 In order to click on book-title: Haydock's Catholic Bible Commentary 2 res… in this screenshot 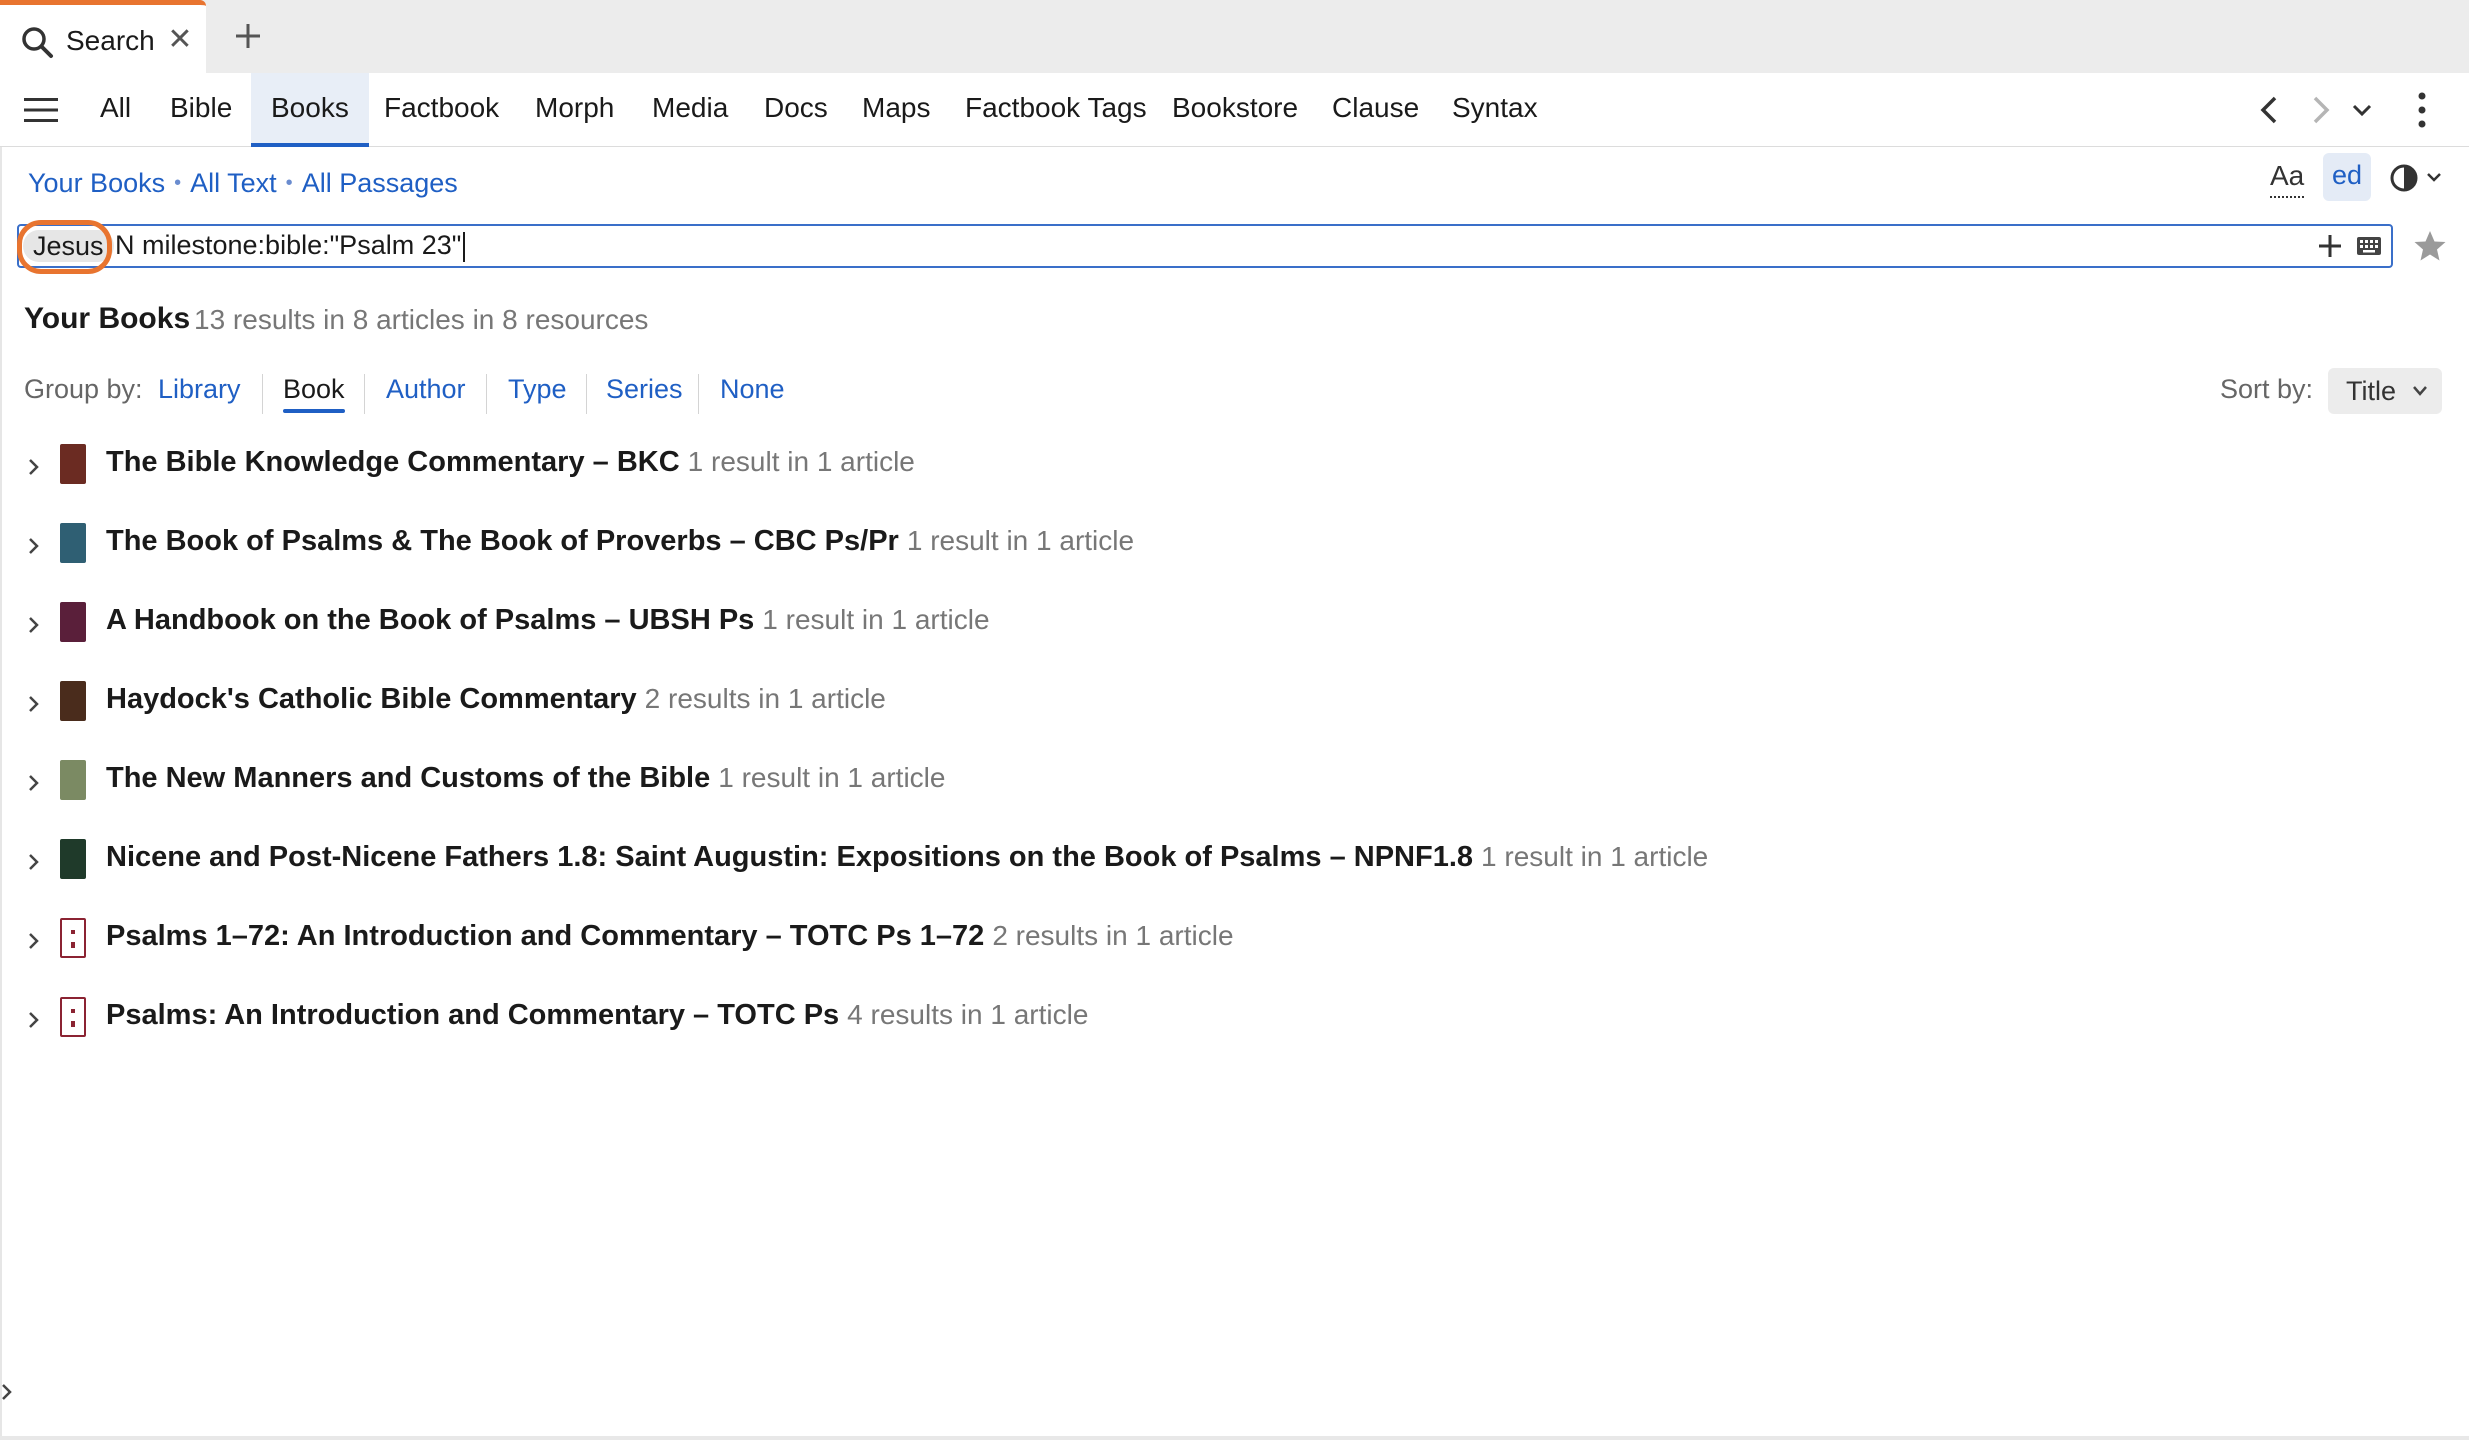, I will do `click(496, 699)`.